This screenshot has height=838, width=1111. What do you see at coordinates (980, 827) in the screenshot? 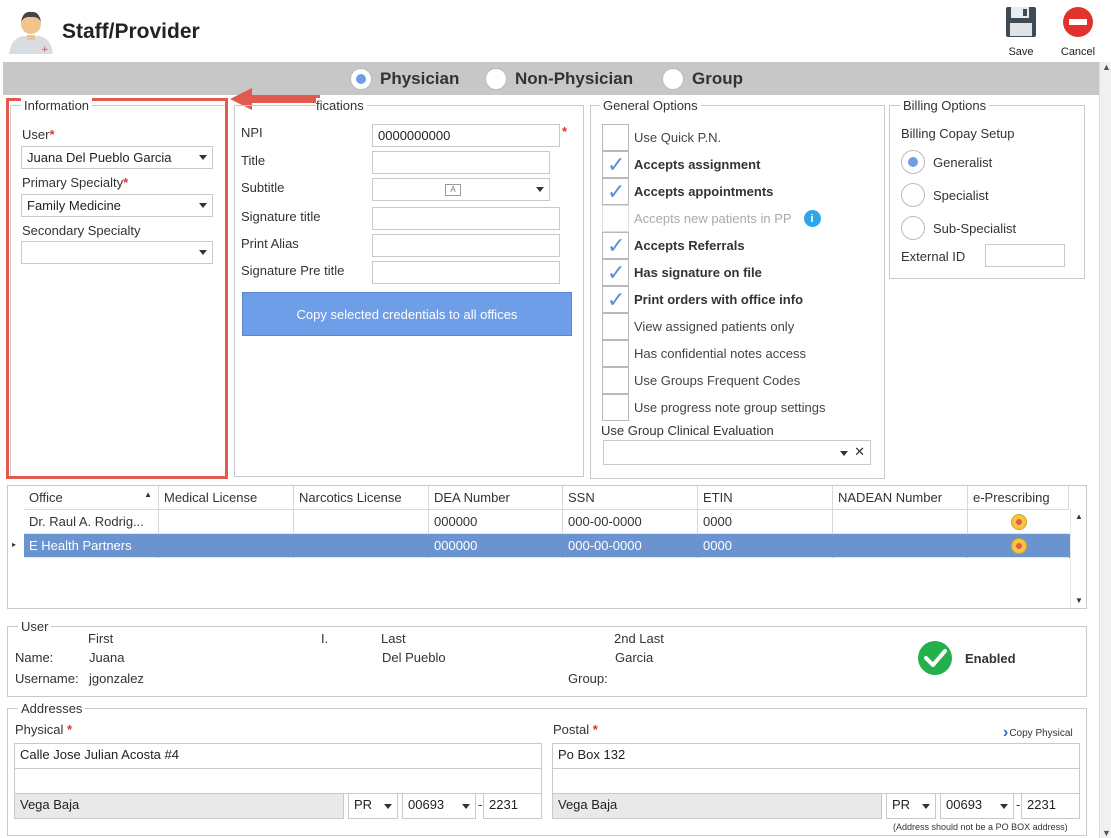
I see `address-note: (Address should not be a PO BOX address)` at bounding box center [980, 827].